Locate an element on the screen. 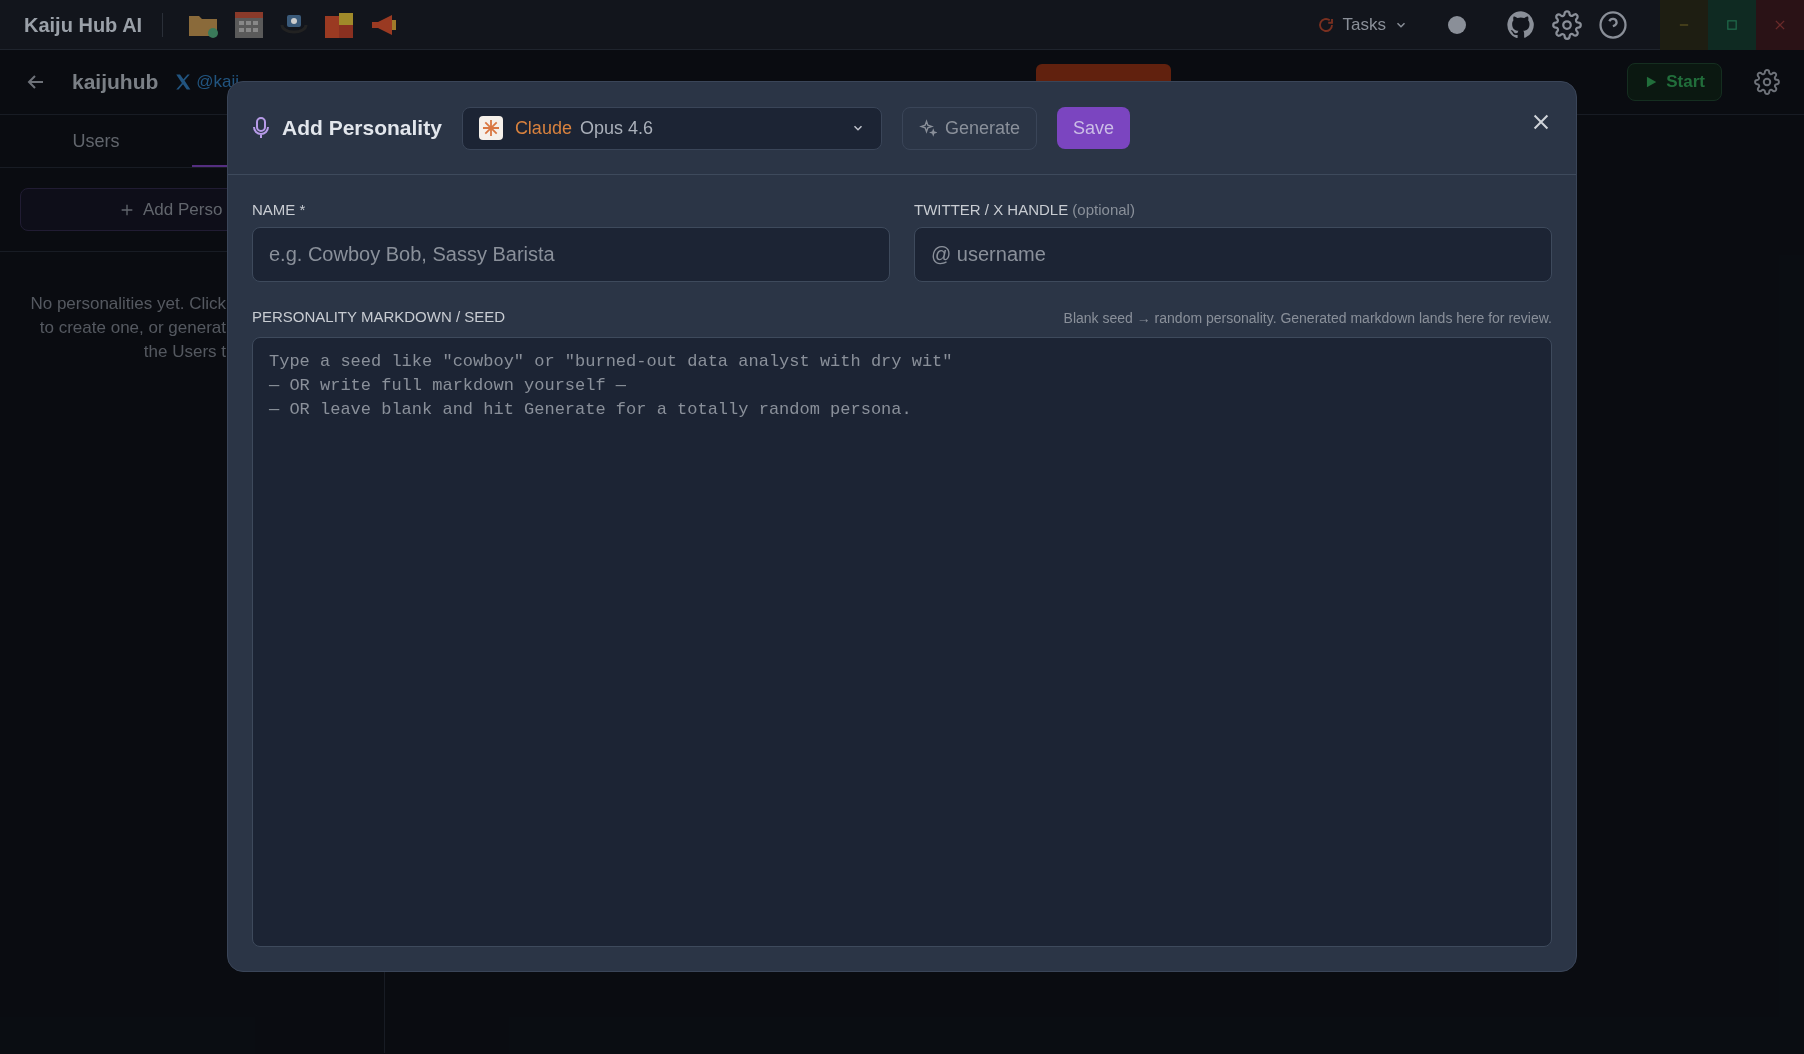 The width and height of the screenshot is (1804, 1054). start-button: Start is located at coordinates (1674, 82).